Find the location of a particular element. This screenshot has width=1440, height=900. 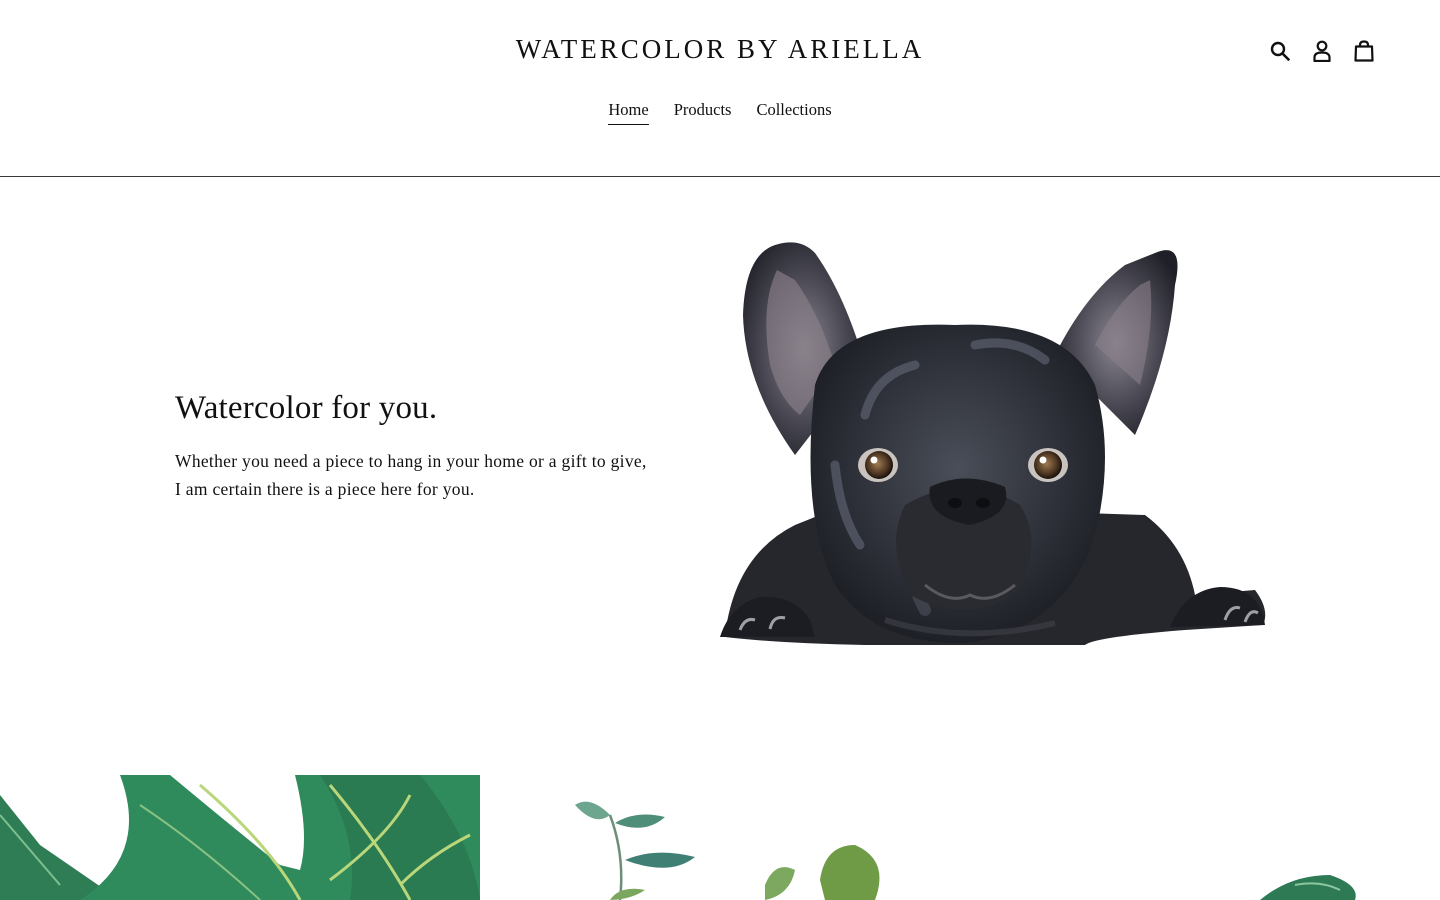

account-icon is located at coordinates (1321, 51).